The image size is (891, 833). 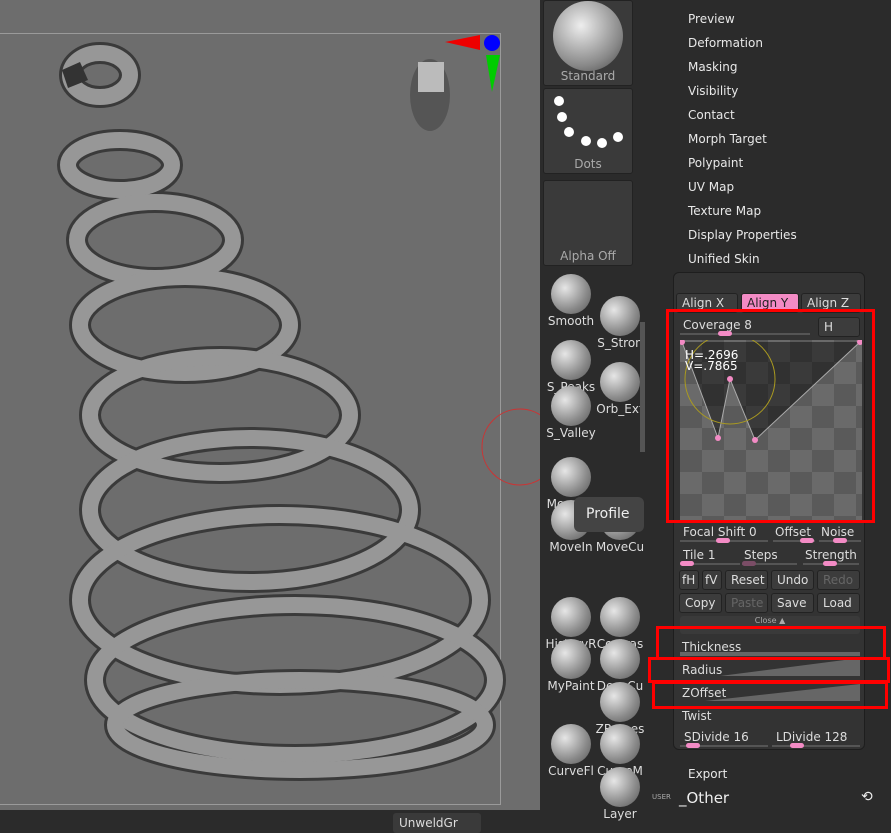 What do you see at coordinates (437, 823) in the screenshot?
I see `unweld-groups-button: UnweldGr` at bounding box center [437, 823].